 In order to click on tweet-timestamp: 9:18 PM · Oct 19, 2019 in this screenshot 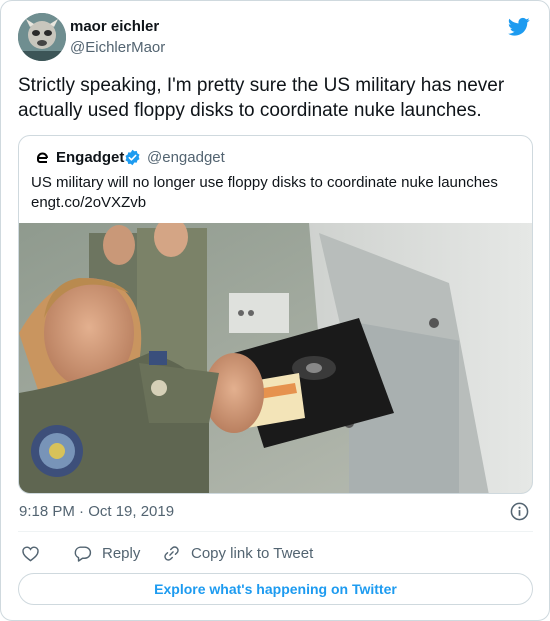, I will do `click(96, 511)`.